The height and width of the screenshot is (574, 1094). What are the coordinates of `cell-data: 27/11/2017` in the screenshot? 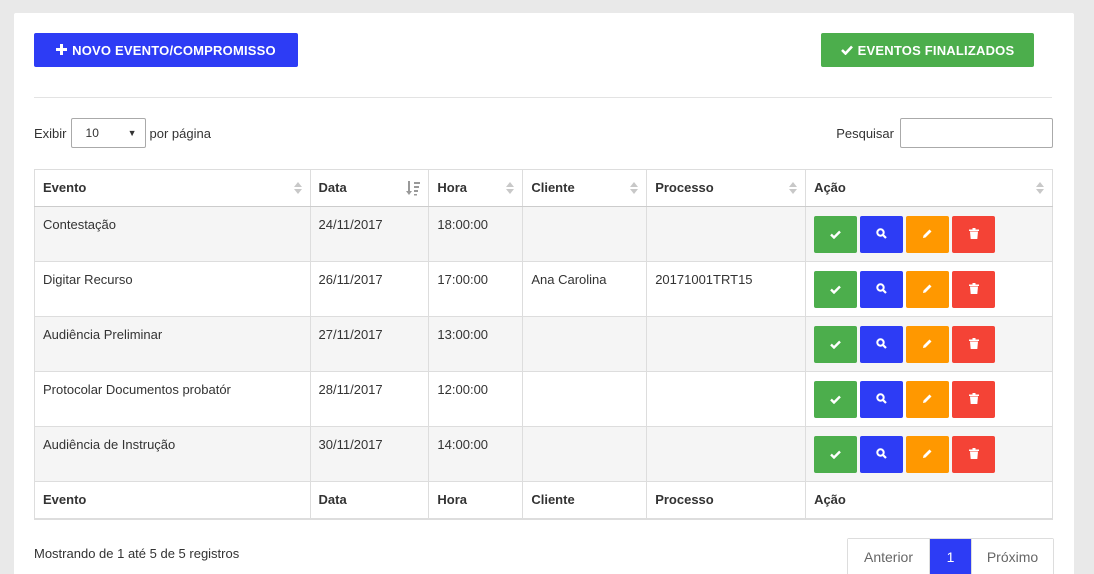 It's located at (369, 344).